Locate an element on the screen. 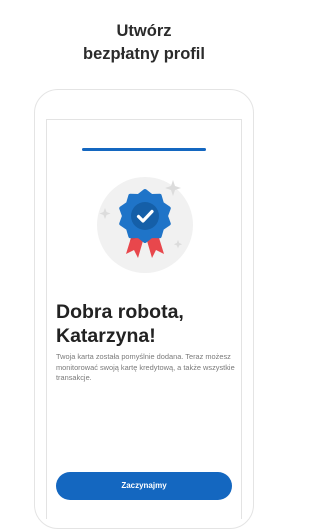 This screenshot has width=320, height=529. success-title: Dobra robota, Katarzyna! is located at coordinates (146, 324).